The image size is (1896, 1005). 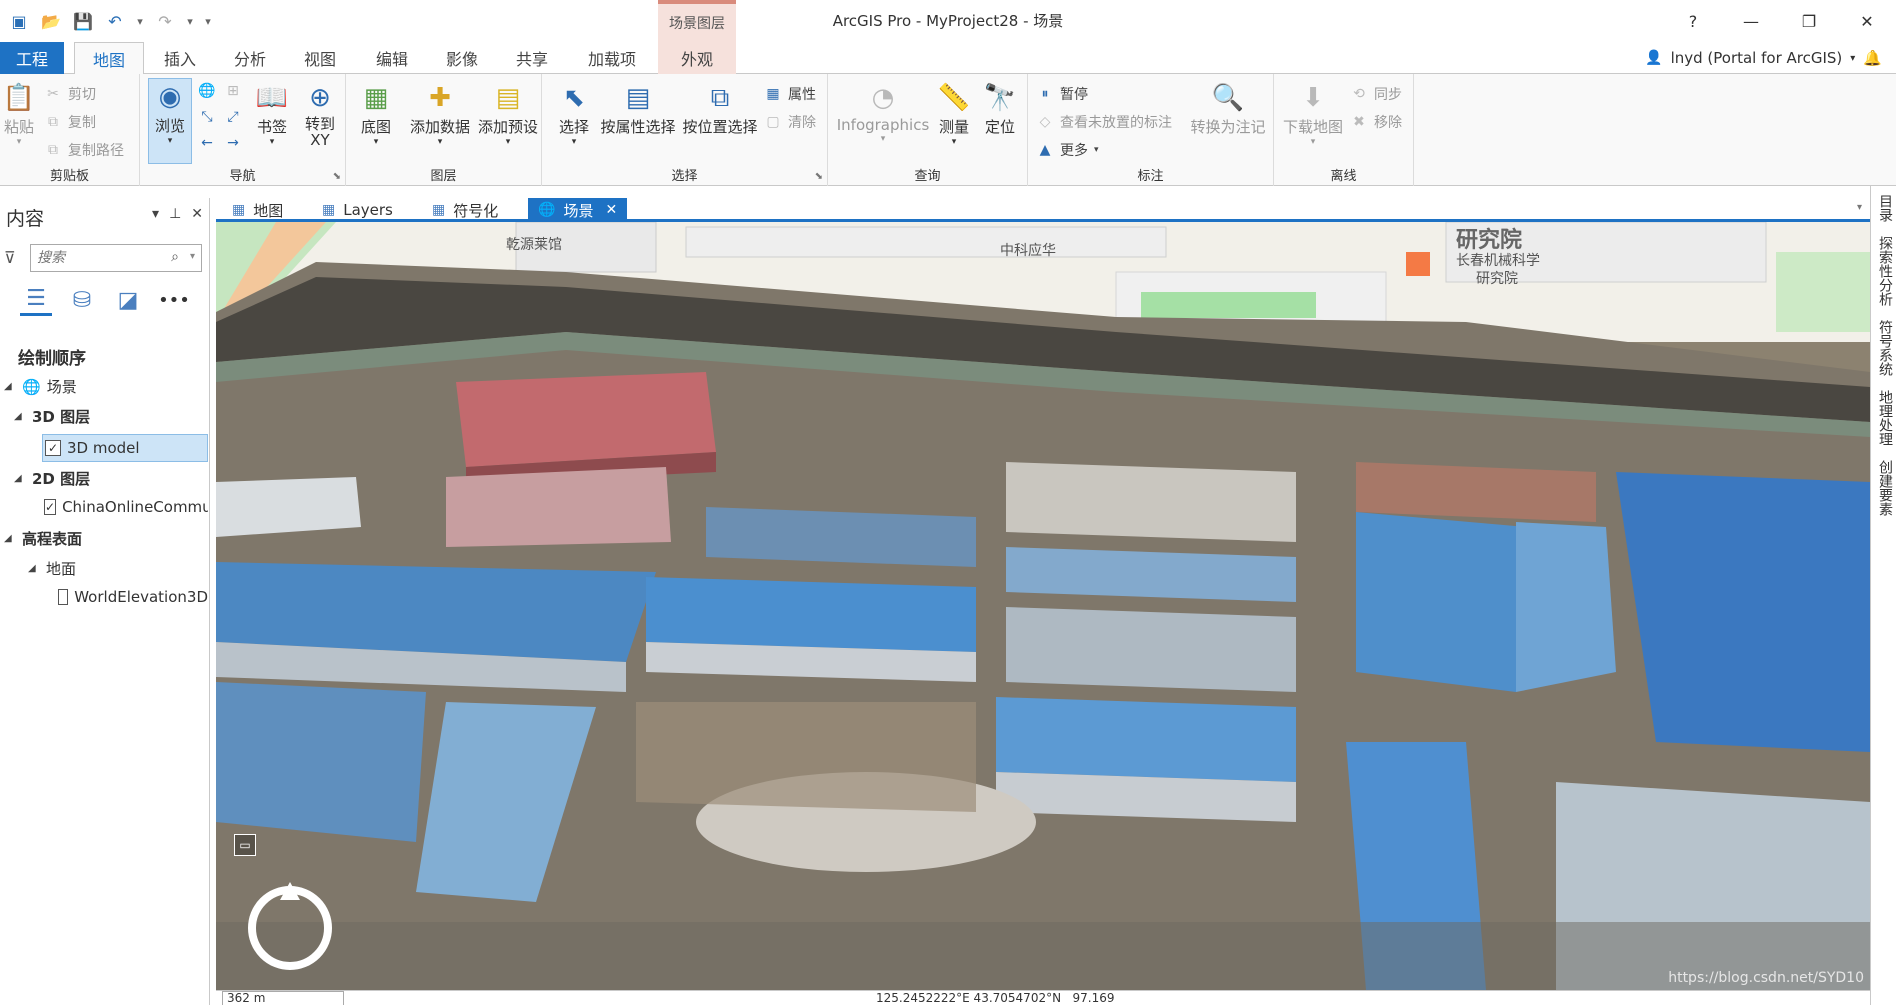 What do you see at coordinates (36, 300) in the screenshot?
I see `list-by-drawing-order-icon: ☰` at bounding box center [36, 300].